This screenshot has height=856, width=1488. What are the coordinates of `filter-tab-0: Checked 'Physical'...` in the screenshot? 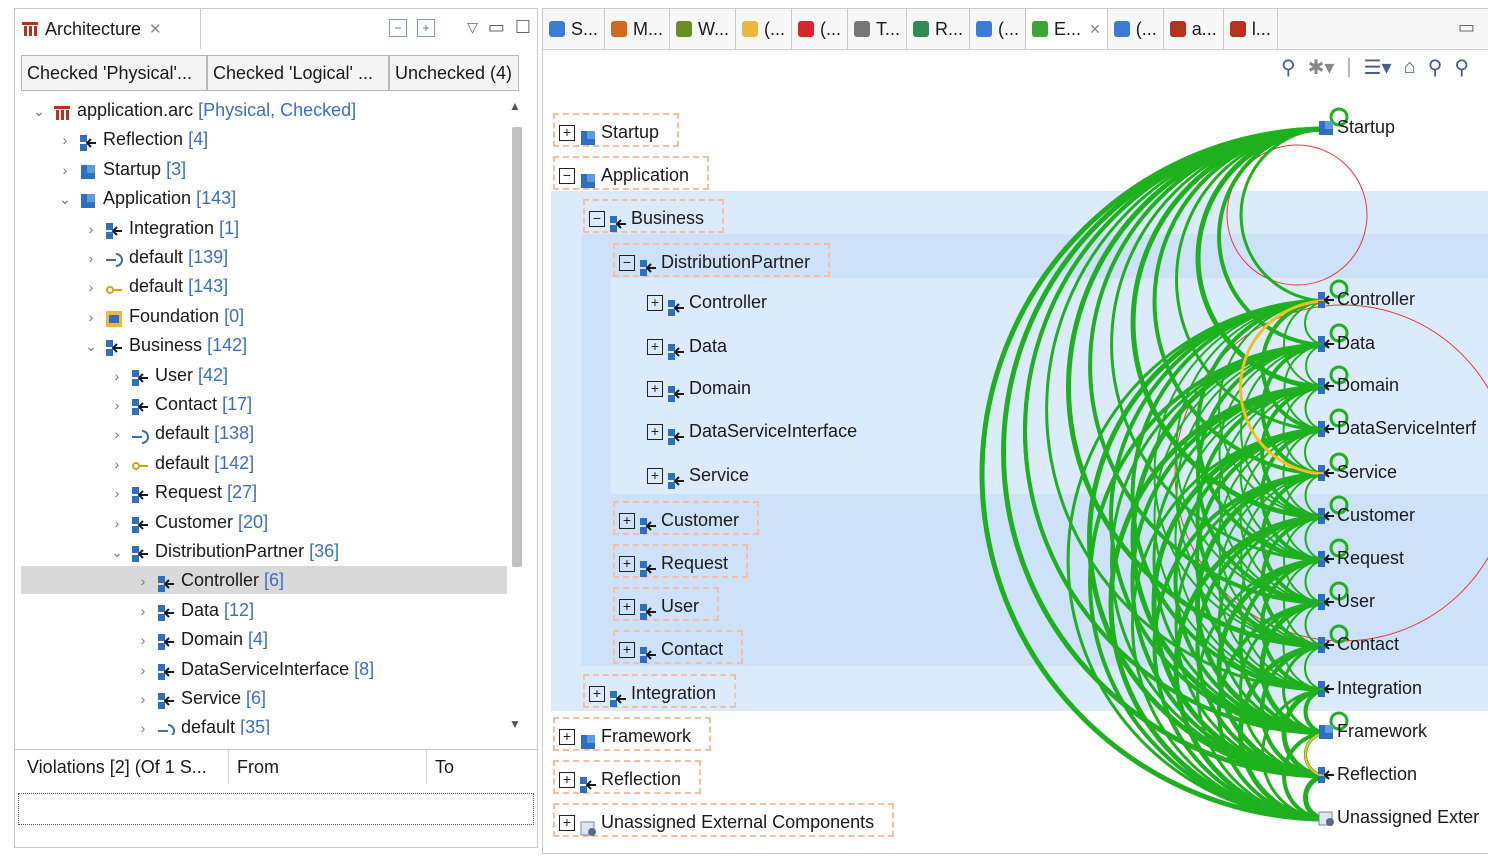 It's located at (114, 73).